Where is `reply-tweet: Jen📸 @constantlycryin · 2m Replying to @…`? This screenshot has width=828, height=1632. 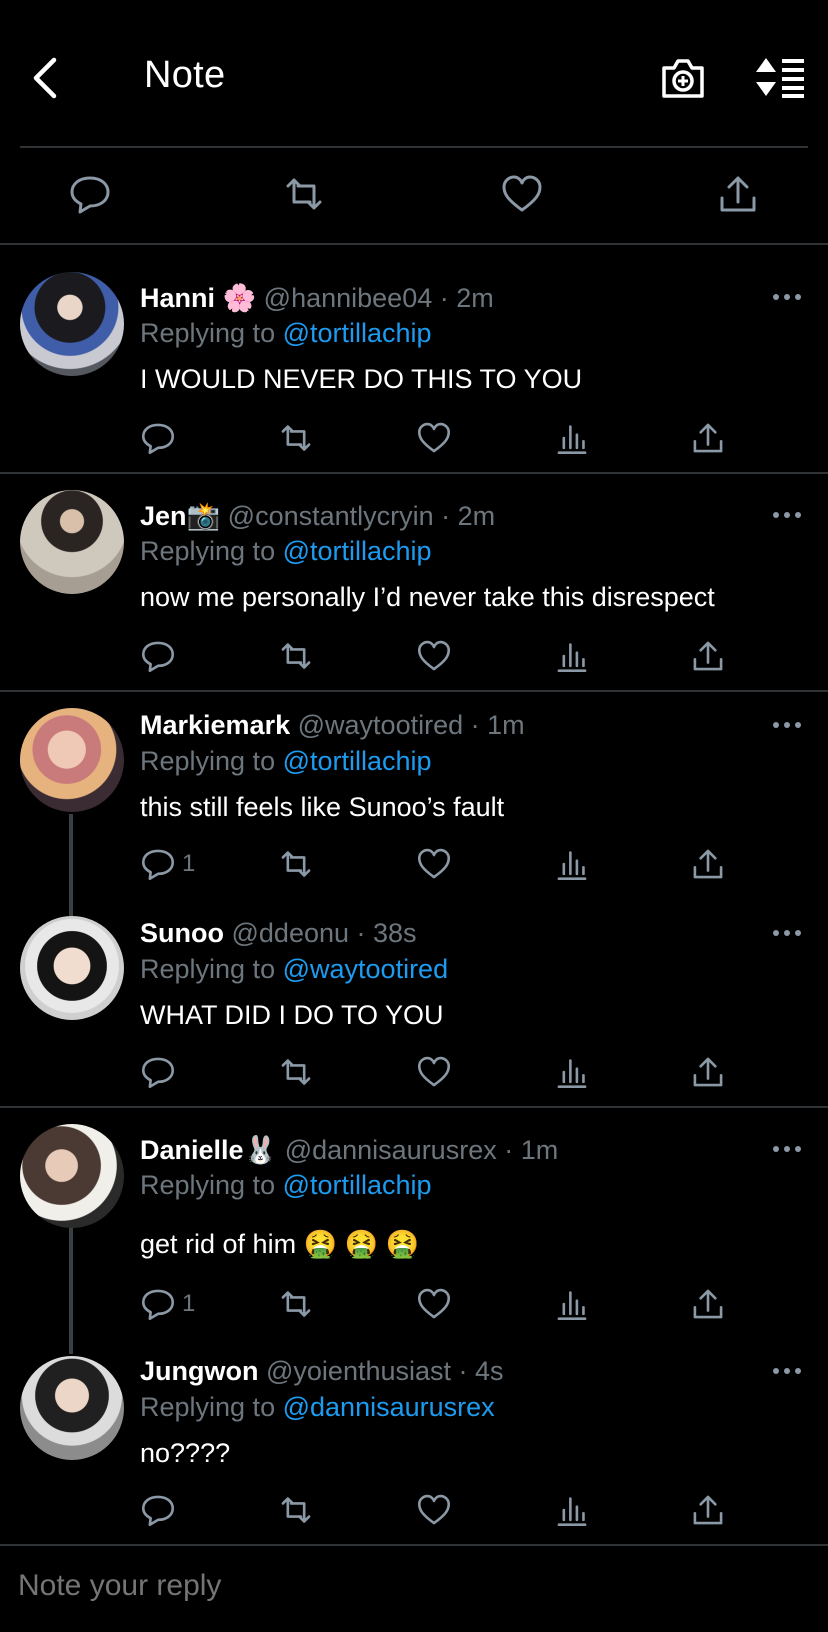
reply-tweet: Jen📸 @constantlycryin · 2m Replying to @… is located at coordinates (414, 585).